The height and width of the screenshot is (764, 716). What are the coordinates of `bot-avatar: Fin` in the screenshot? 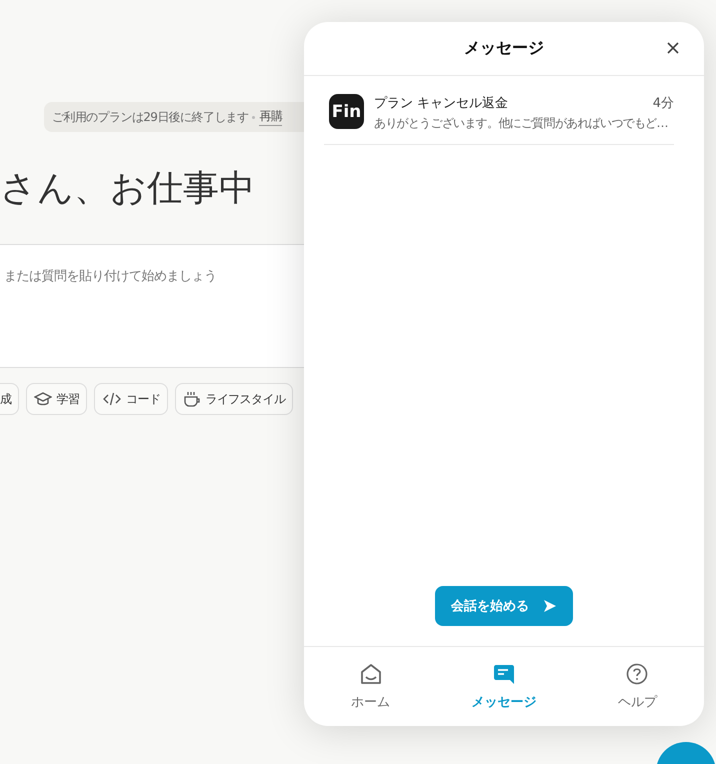 It's located at (346, 111).